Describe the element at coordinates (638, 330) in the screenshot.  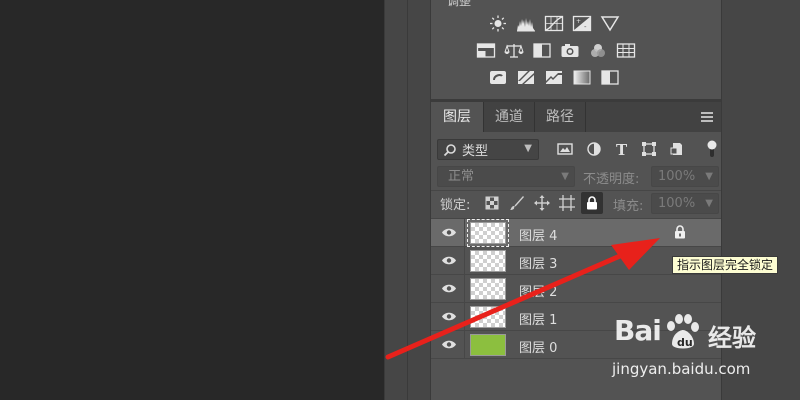
I see `watermark-brand: Bai` at that location.